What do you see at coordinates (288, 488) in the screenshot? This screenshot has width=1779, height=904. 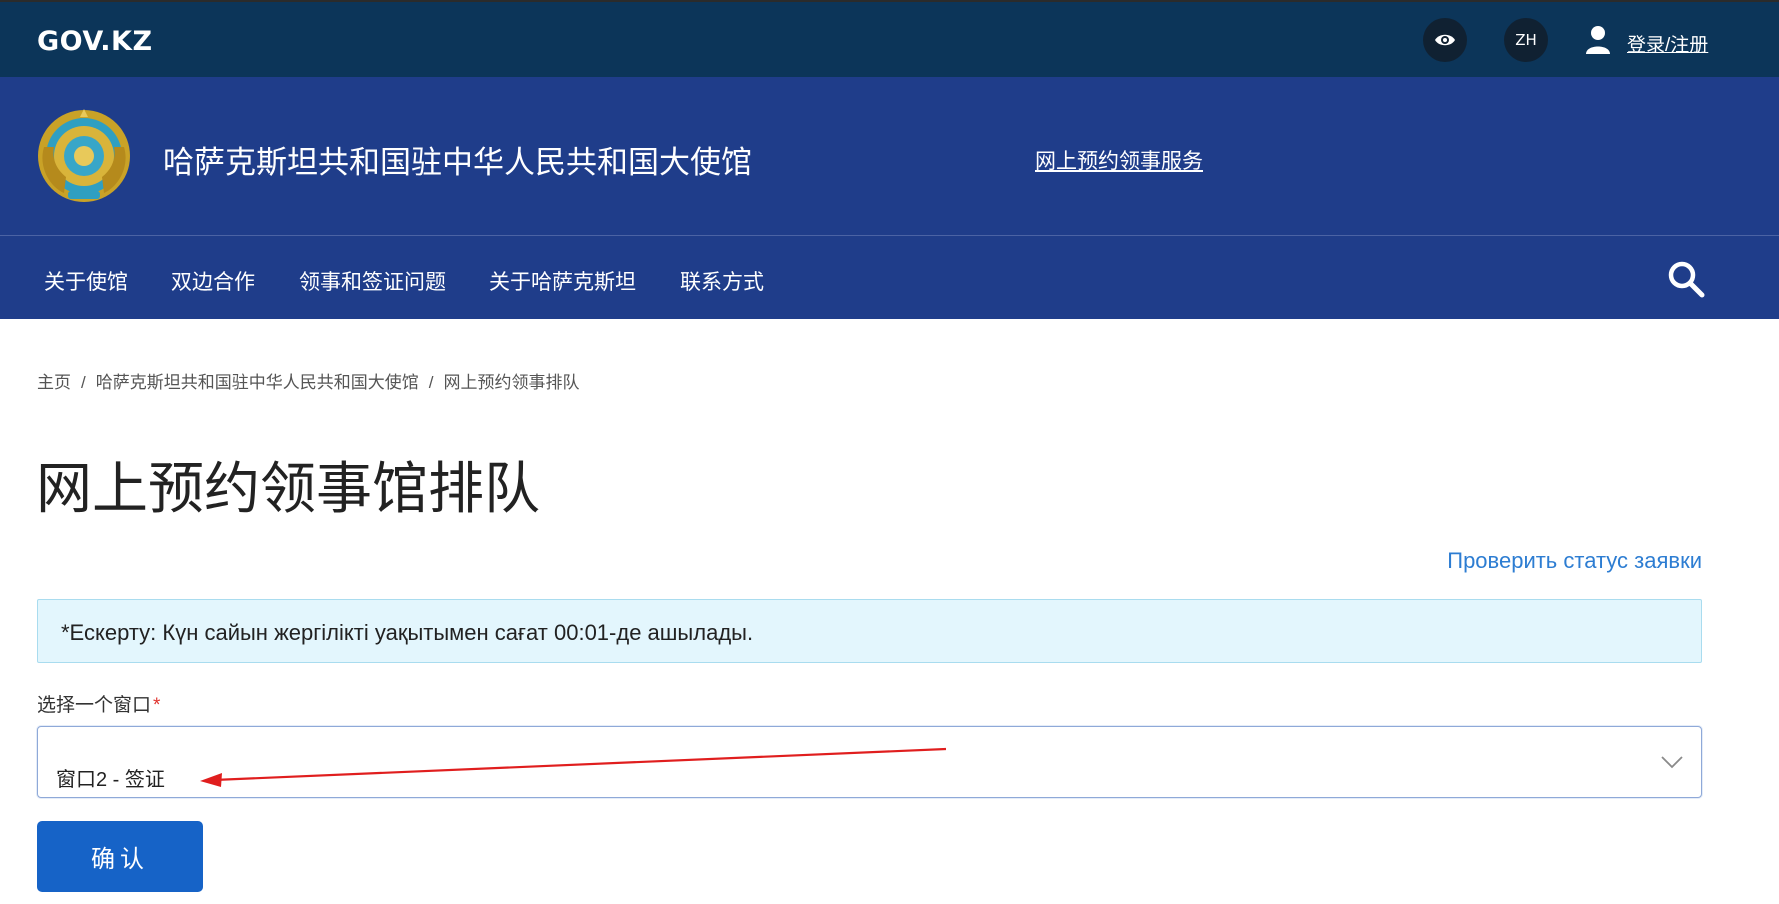 I see `page-title: 网上预约领事馆排队` at bounding box center [288, 488].